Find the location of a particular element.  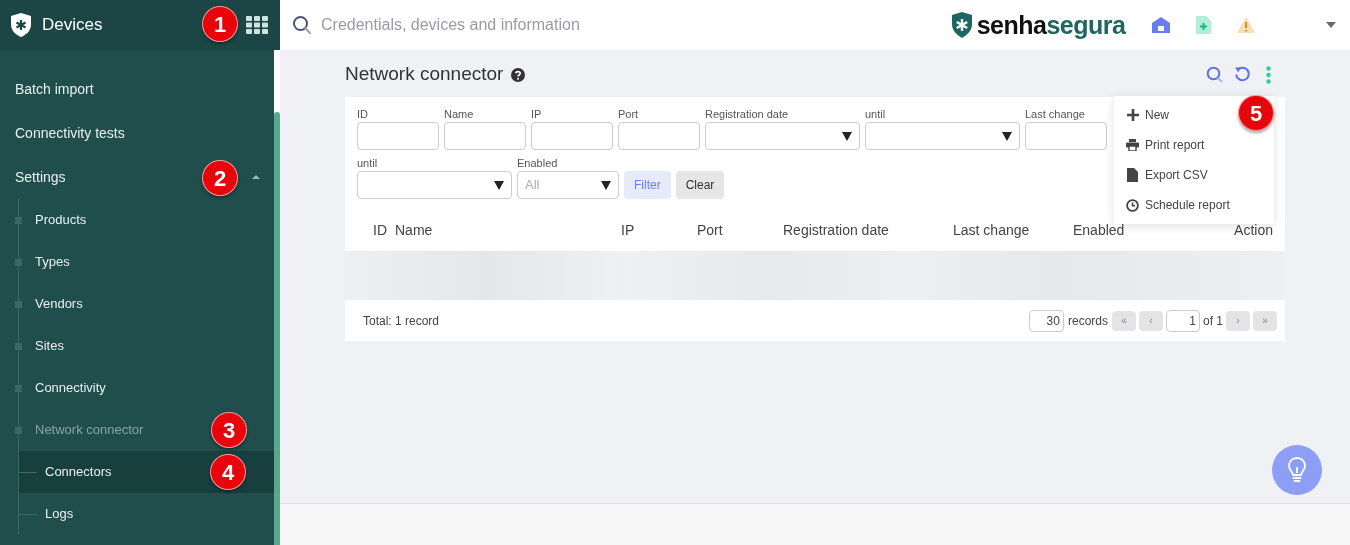

column-header: Last change is located at coordinates (992, 230).